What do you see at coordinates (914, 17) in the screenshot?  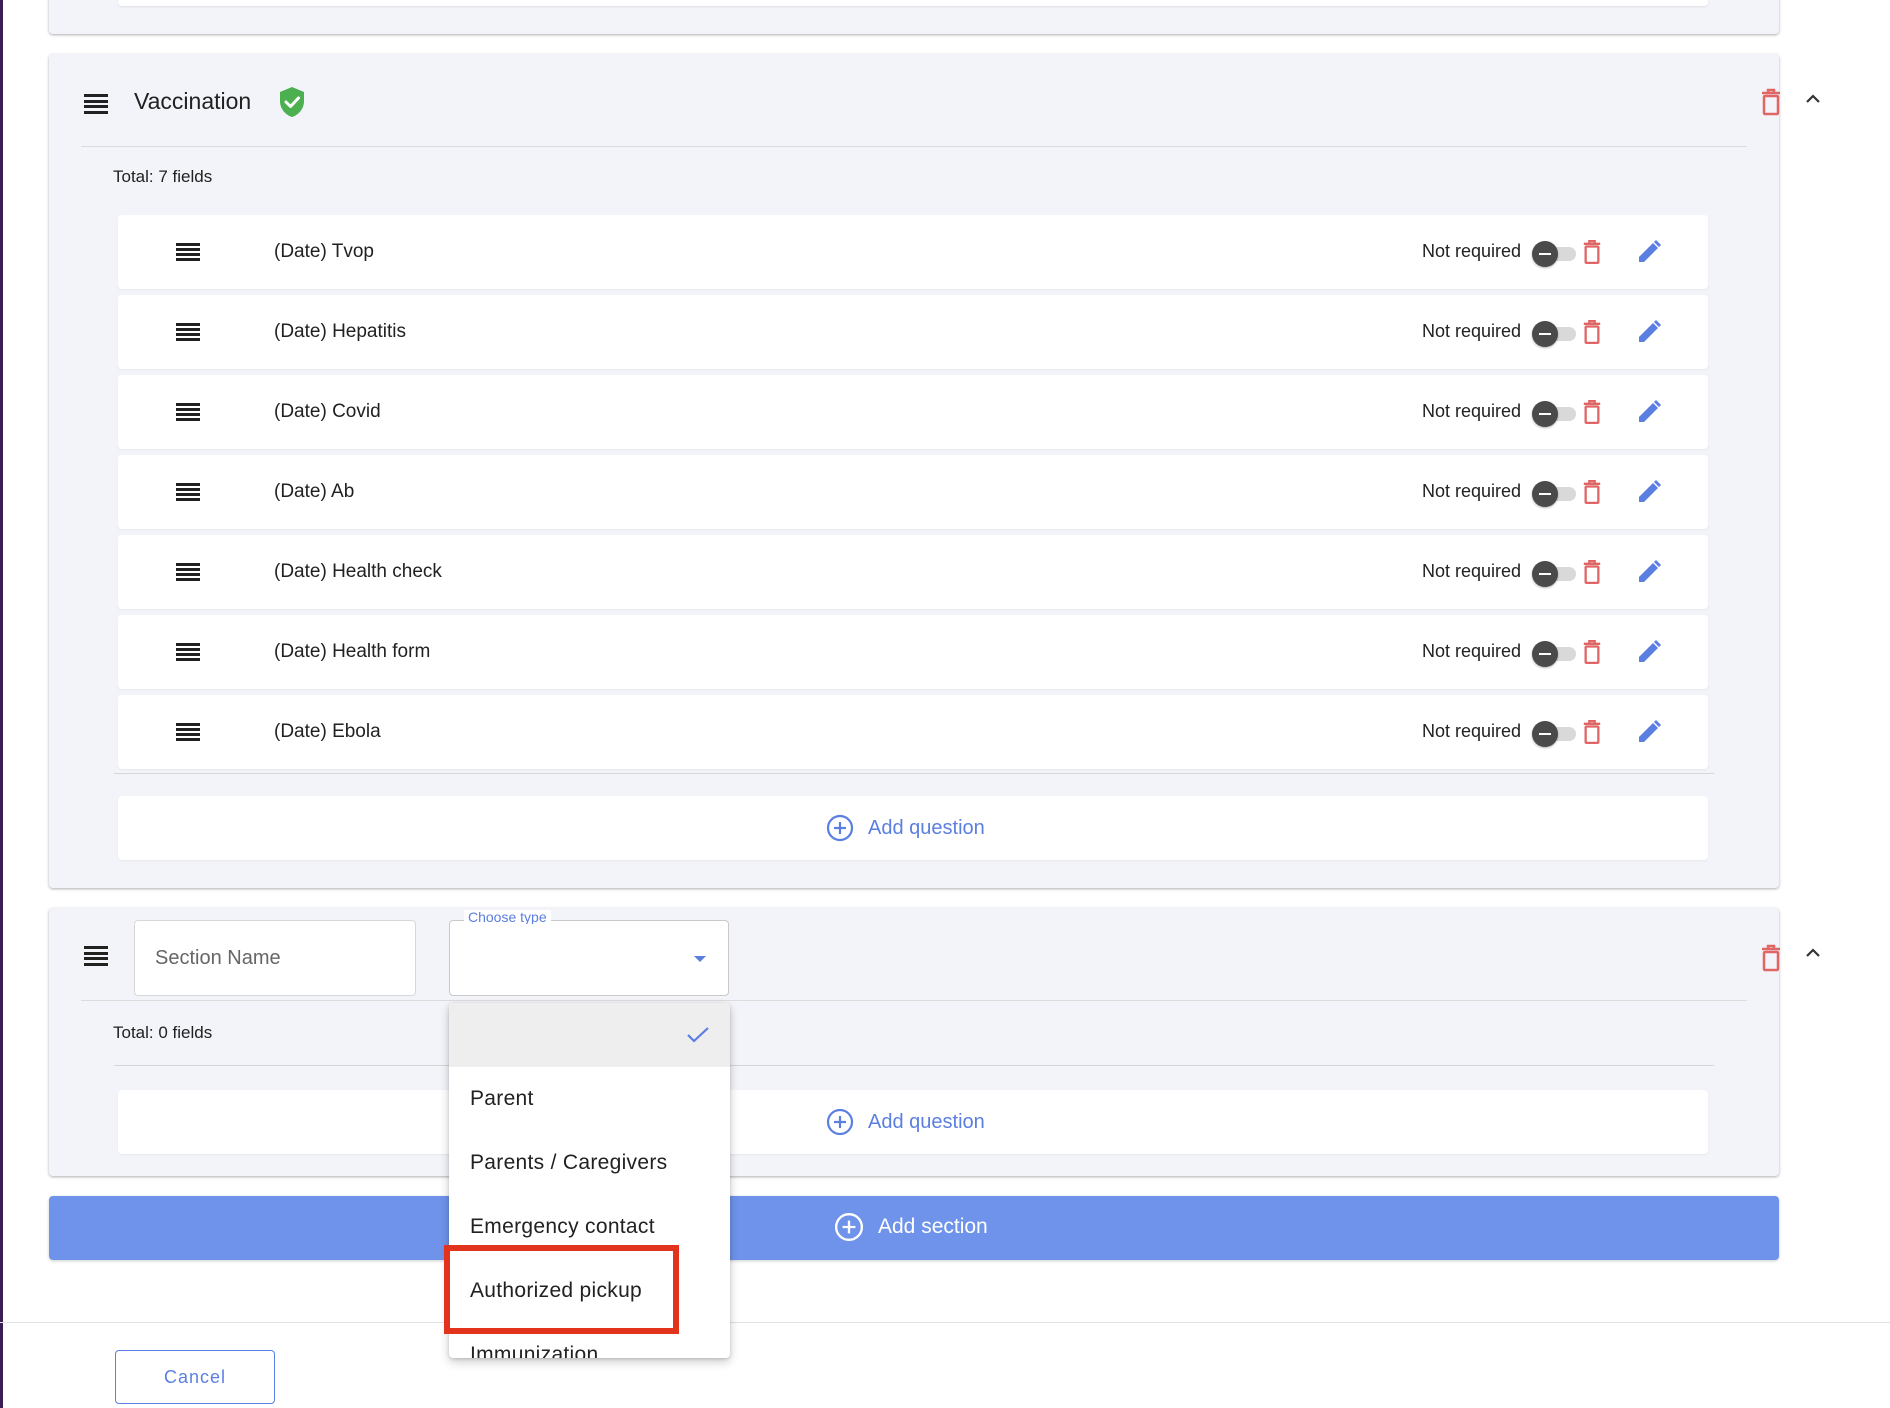 I see `previous-section-card` at bounding box center [914, 17].